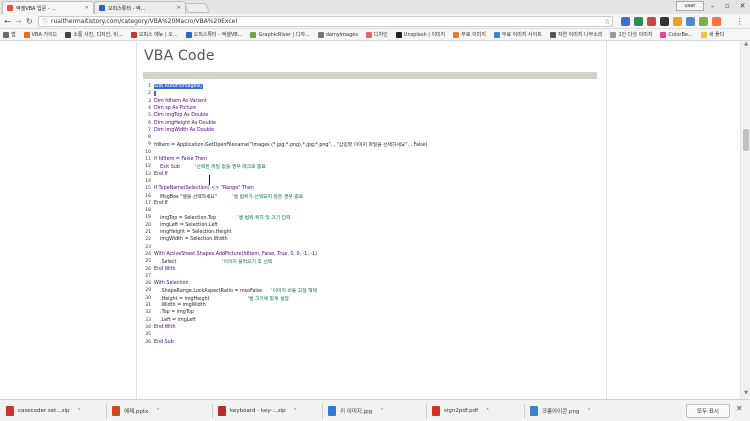 This screenshot has height=421, width=750. Describe the element at coordinates (43, 411) in the screenshot. I see `download-item: casecoder set...zip ˄` at that location.